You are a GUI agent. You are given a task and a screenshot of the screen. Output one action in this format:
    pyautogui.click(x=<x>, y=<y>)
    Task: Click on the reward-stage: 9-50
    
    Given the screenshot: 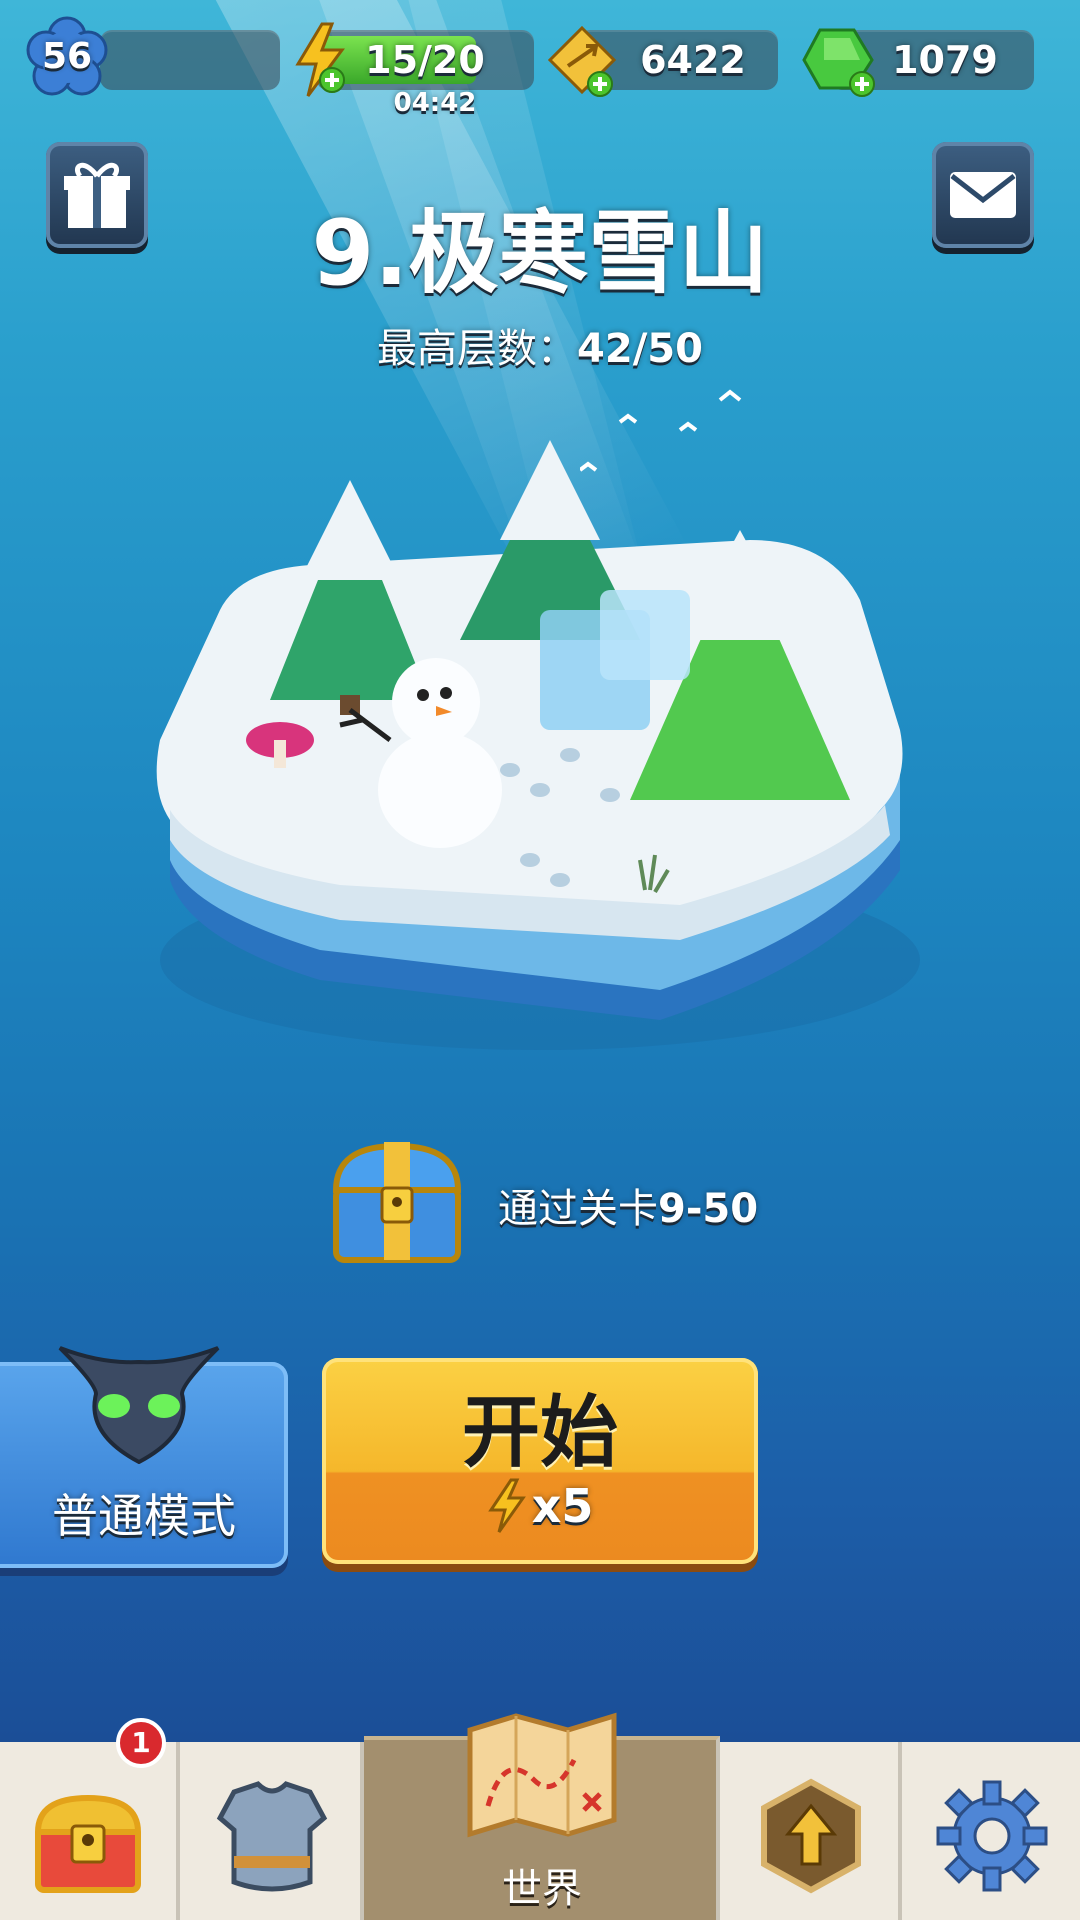 What is the action you would take?
    pyautogui.click(x=708, y=1209)
    